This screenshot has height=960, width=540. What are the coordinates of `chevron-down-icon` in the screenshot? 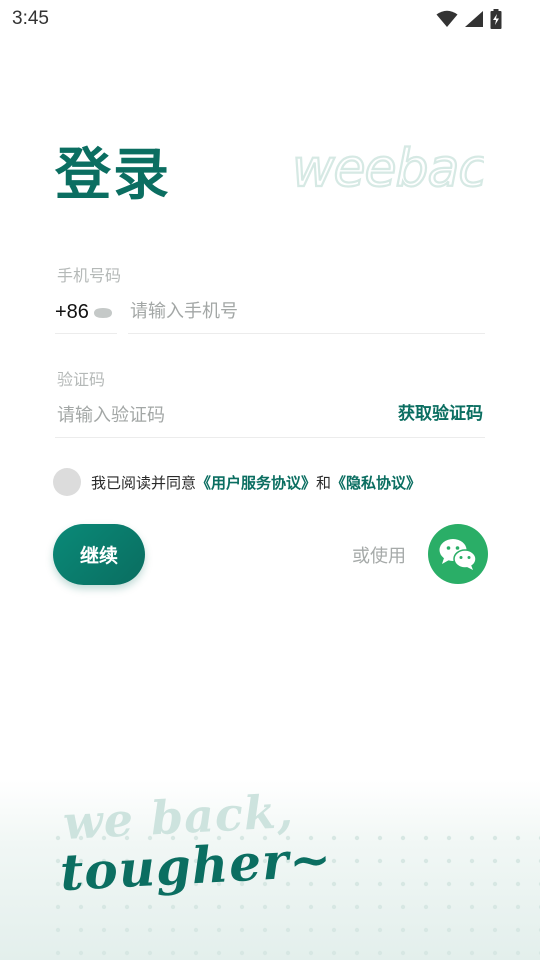 It's located at (102, 312).